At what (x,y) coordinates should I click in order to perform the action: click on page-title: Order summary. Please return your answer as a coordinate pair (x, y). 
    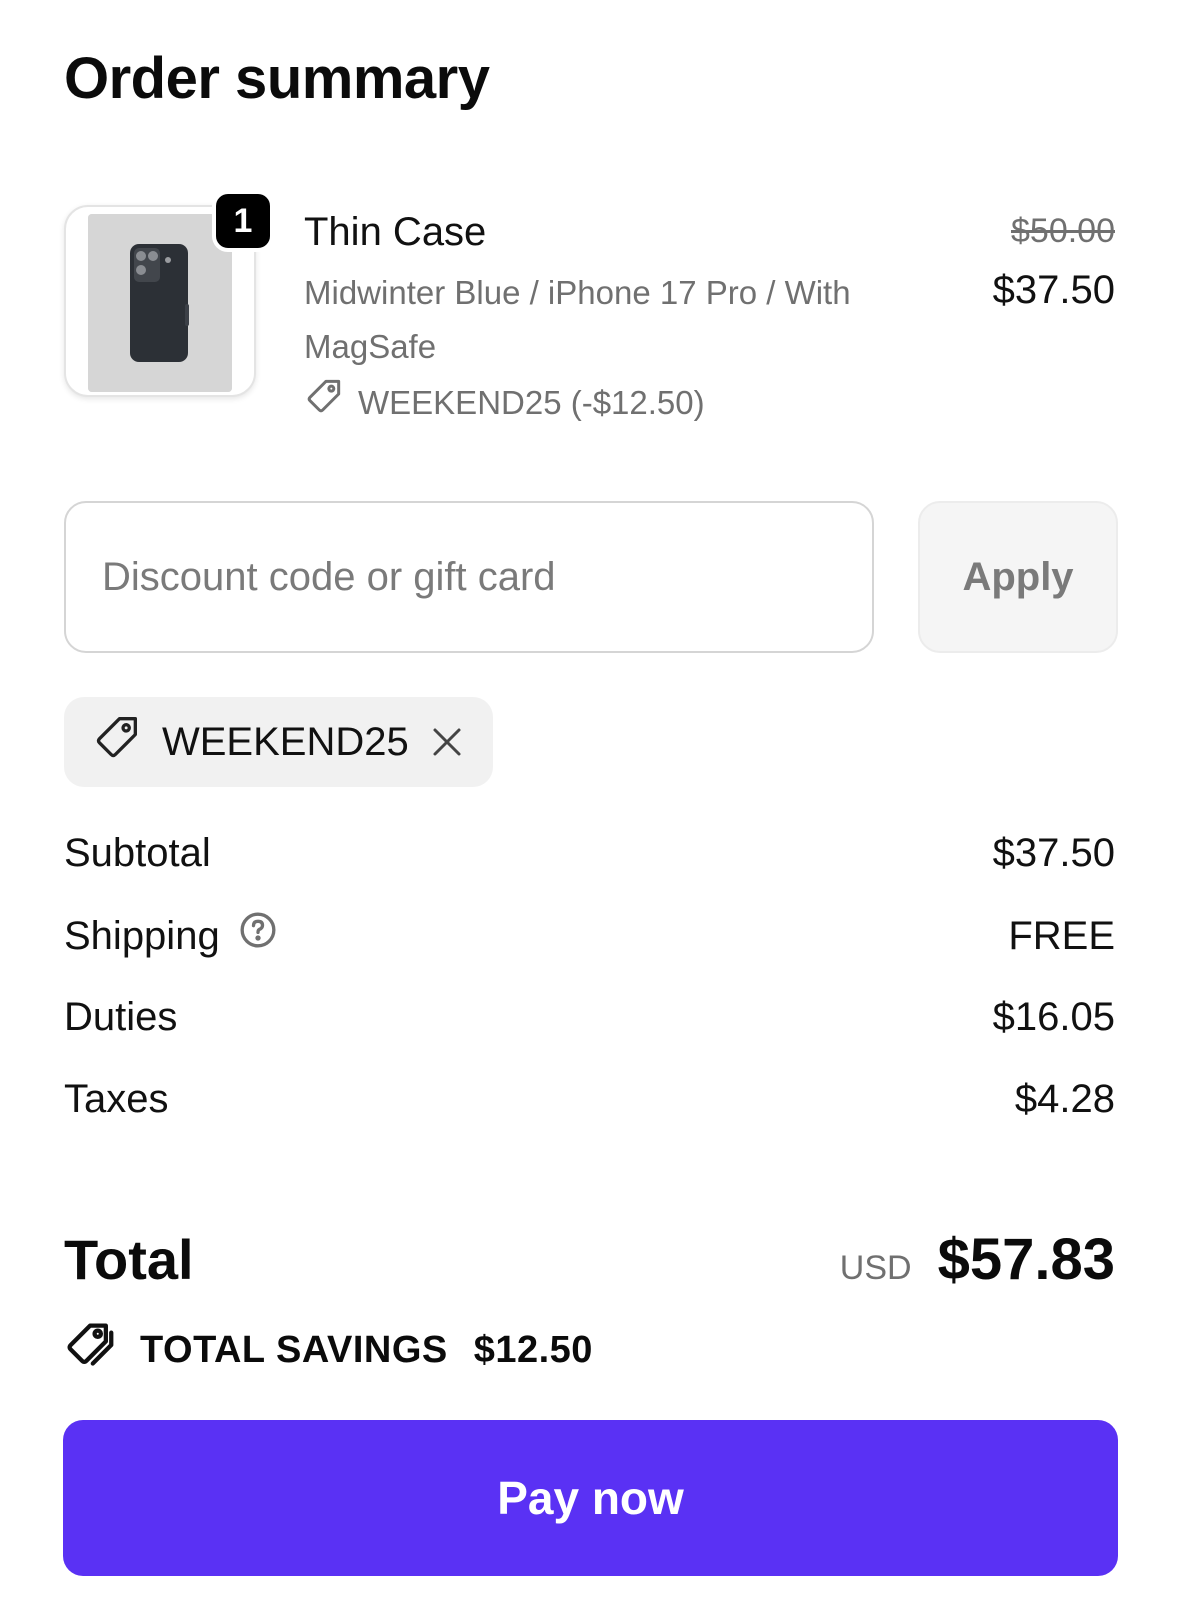
    Looking at the image, I should click on (277, 78).